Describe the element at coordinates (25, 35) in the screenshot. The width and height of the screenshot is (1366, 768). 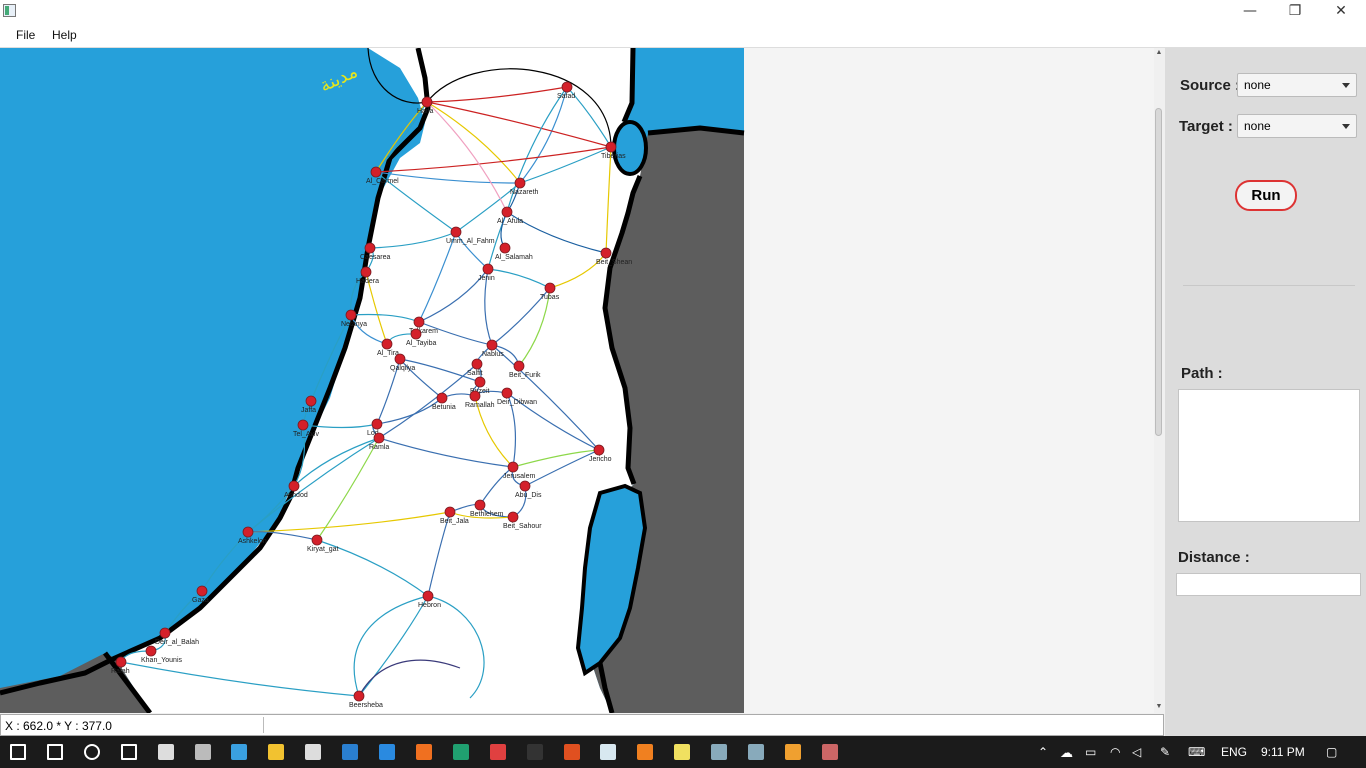
I see `menu-file: File` at that location.